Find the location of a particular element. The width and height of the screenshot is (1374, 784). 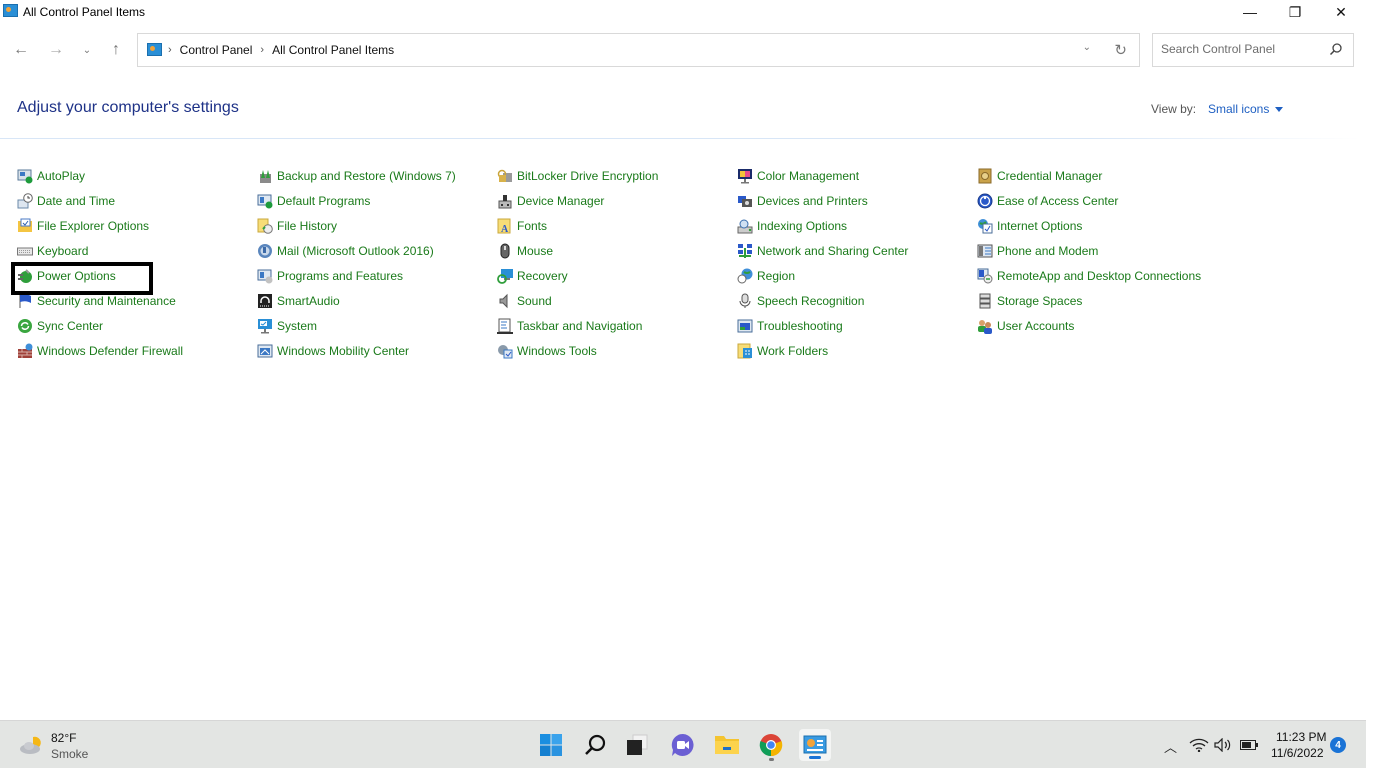

control-panel-item-fonts: A Fonts is located at coordinates (522, 225).